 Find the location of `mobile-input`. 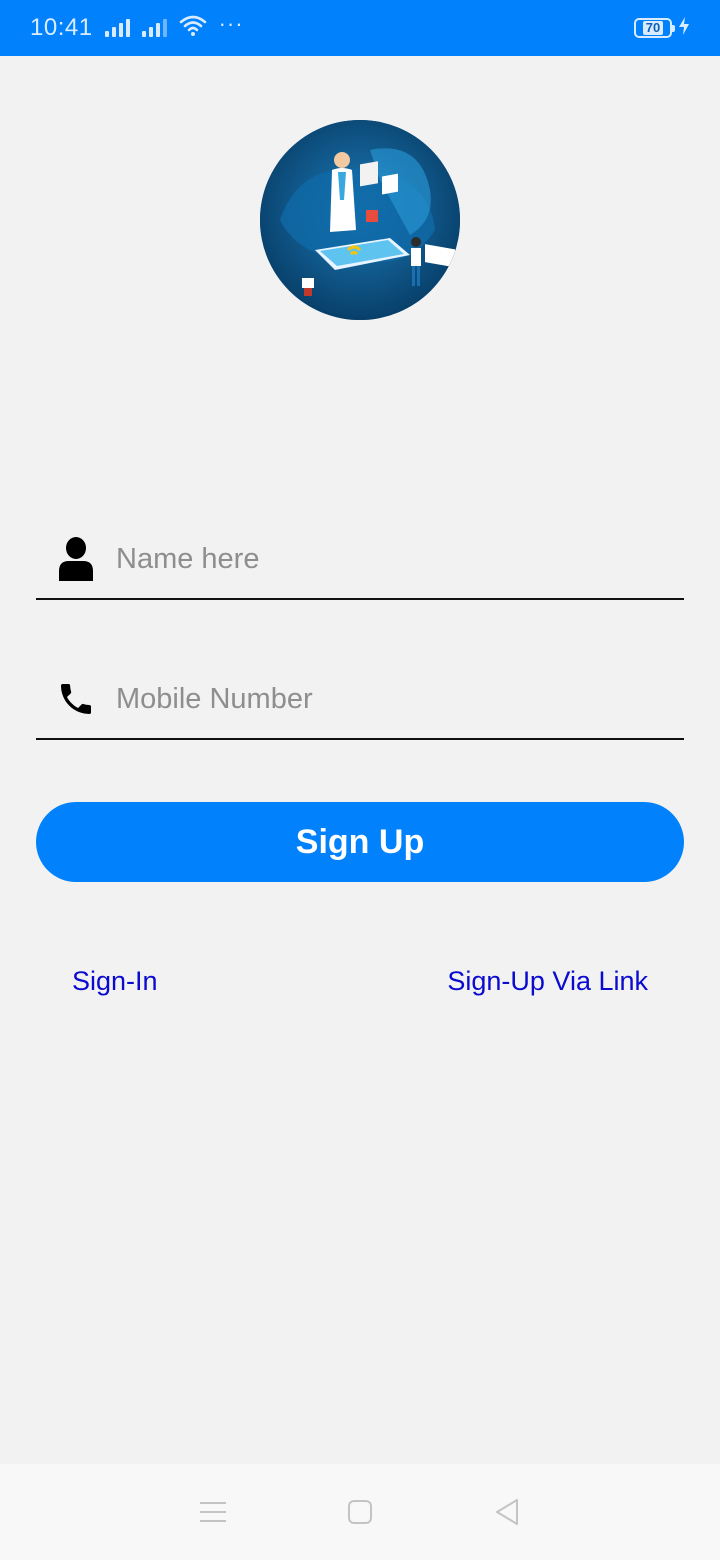

mobile-input is located at coordinates (400, 699).